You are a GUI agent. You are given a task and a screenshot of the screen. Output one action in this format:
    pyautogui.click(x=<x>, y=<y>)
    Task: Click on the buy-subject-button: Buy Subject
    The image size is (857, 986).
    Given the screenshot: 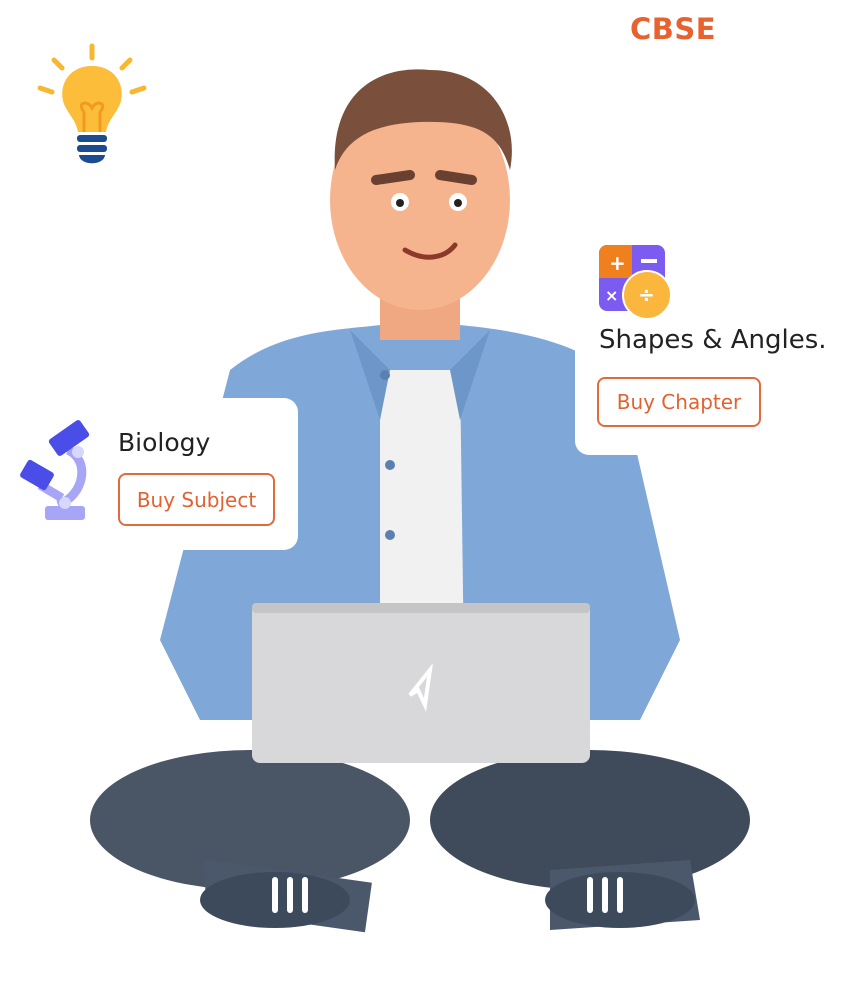 What is the action you would take?
    pyautogui.click(x=196, y=499)
    